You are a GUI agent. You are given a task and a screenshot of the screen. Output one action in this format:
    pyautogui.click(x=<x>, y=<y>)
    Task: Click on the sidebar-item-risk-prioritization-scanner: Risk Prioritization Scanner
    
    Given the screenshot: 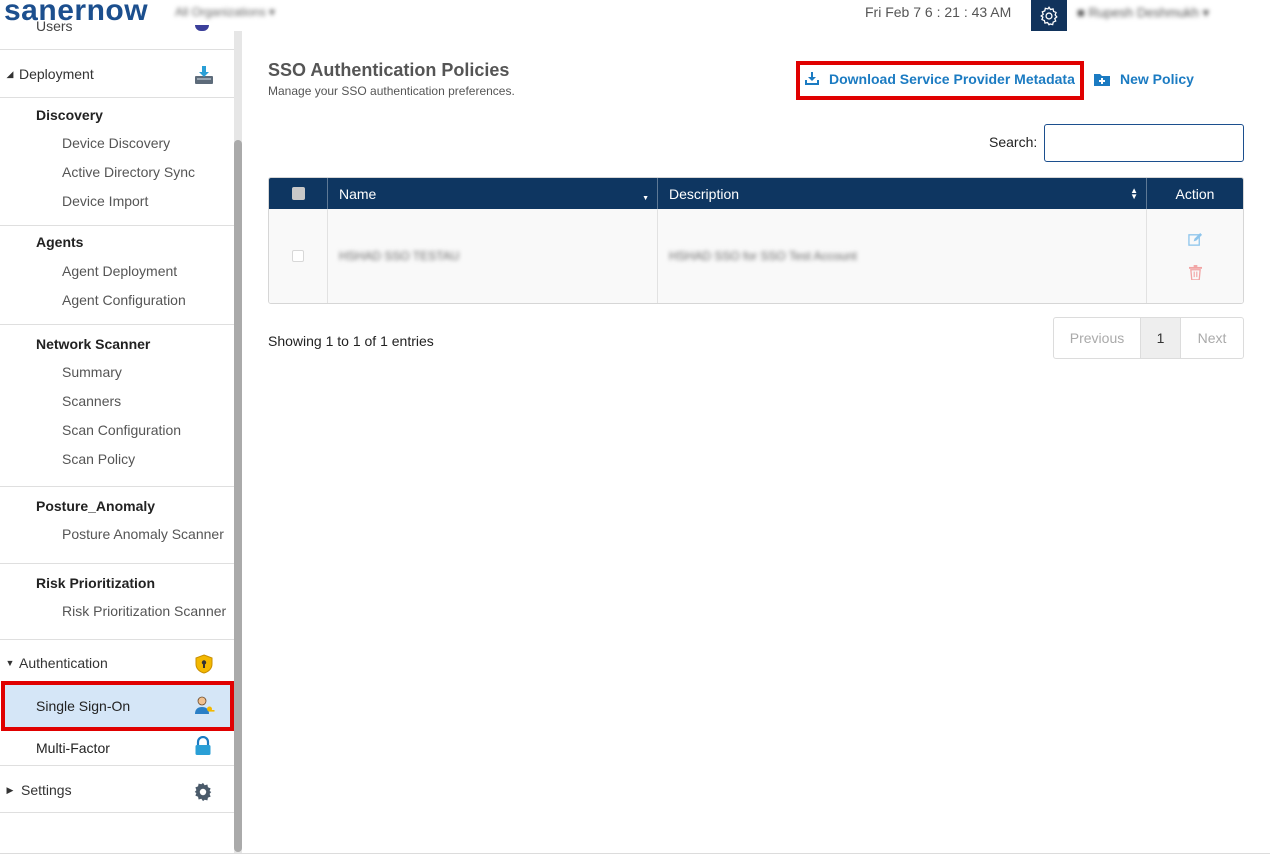 What is the action you would take?
    pyautogui.click(x=144, y=611)
    